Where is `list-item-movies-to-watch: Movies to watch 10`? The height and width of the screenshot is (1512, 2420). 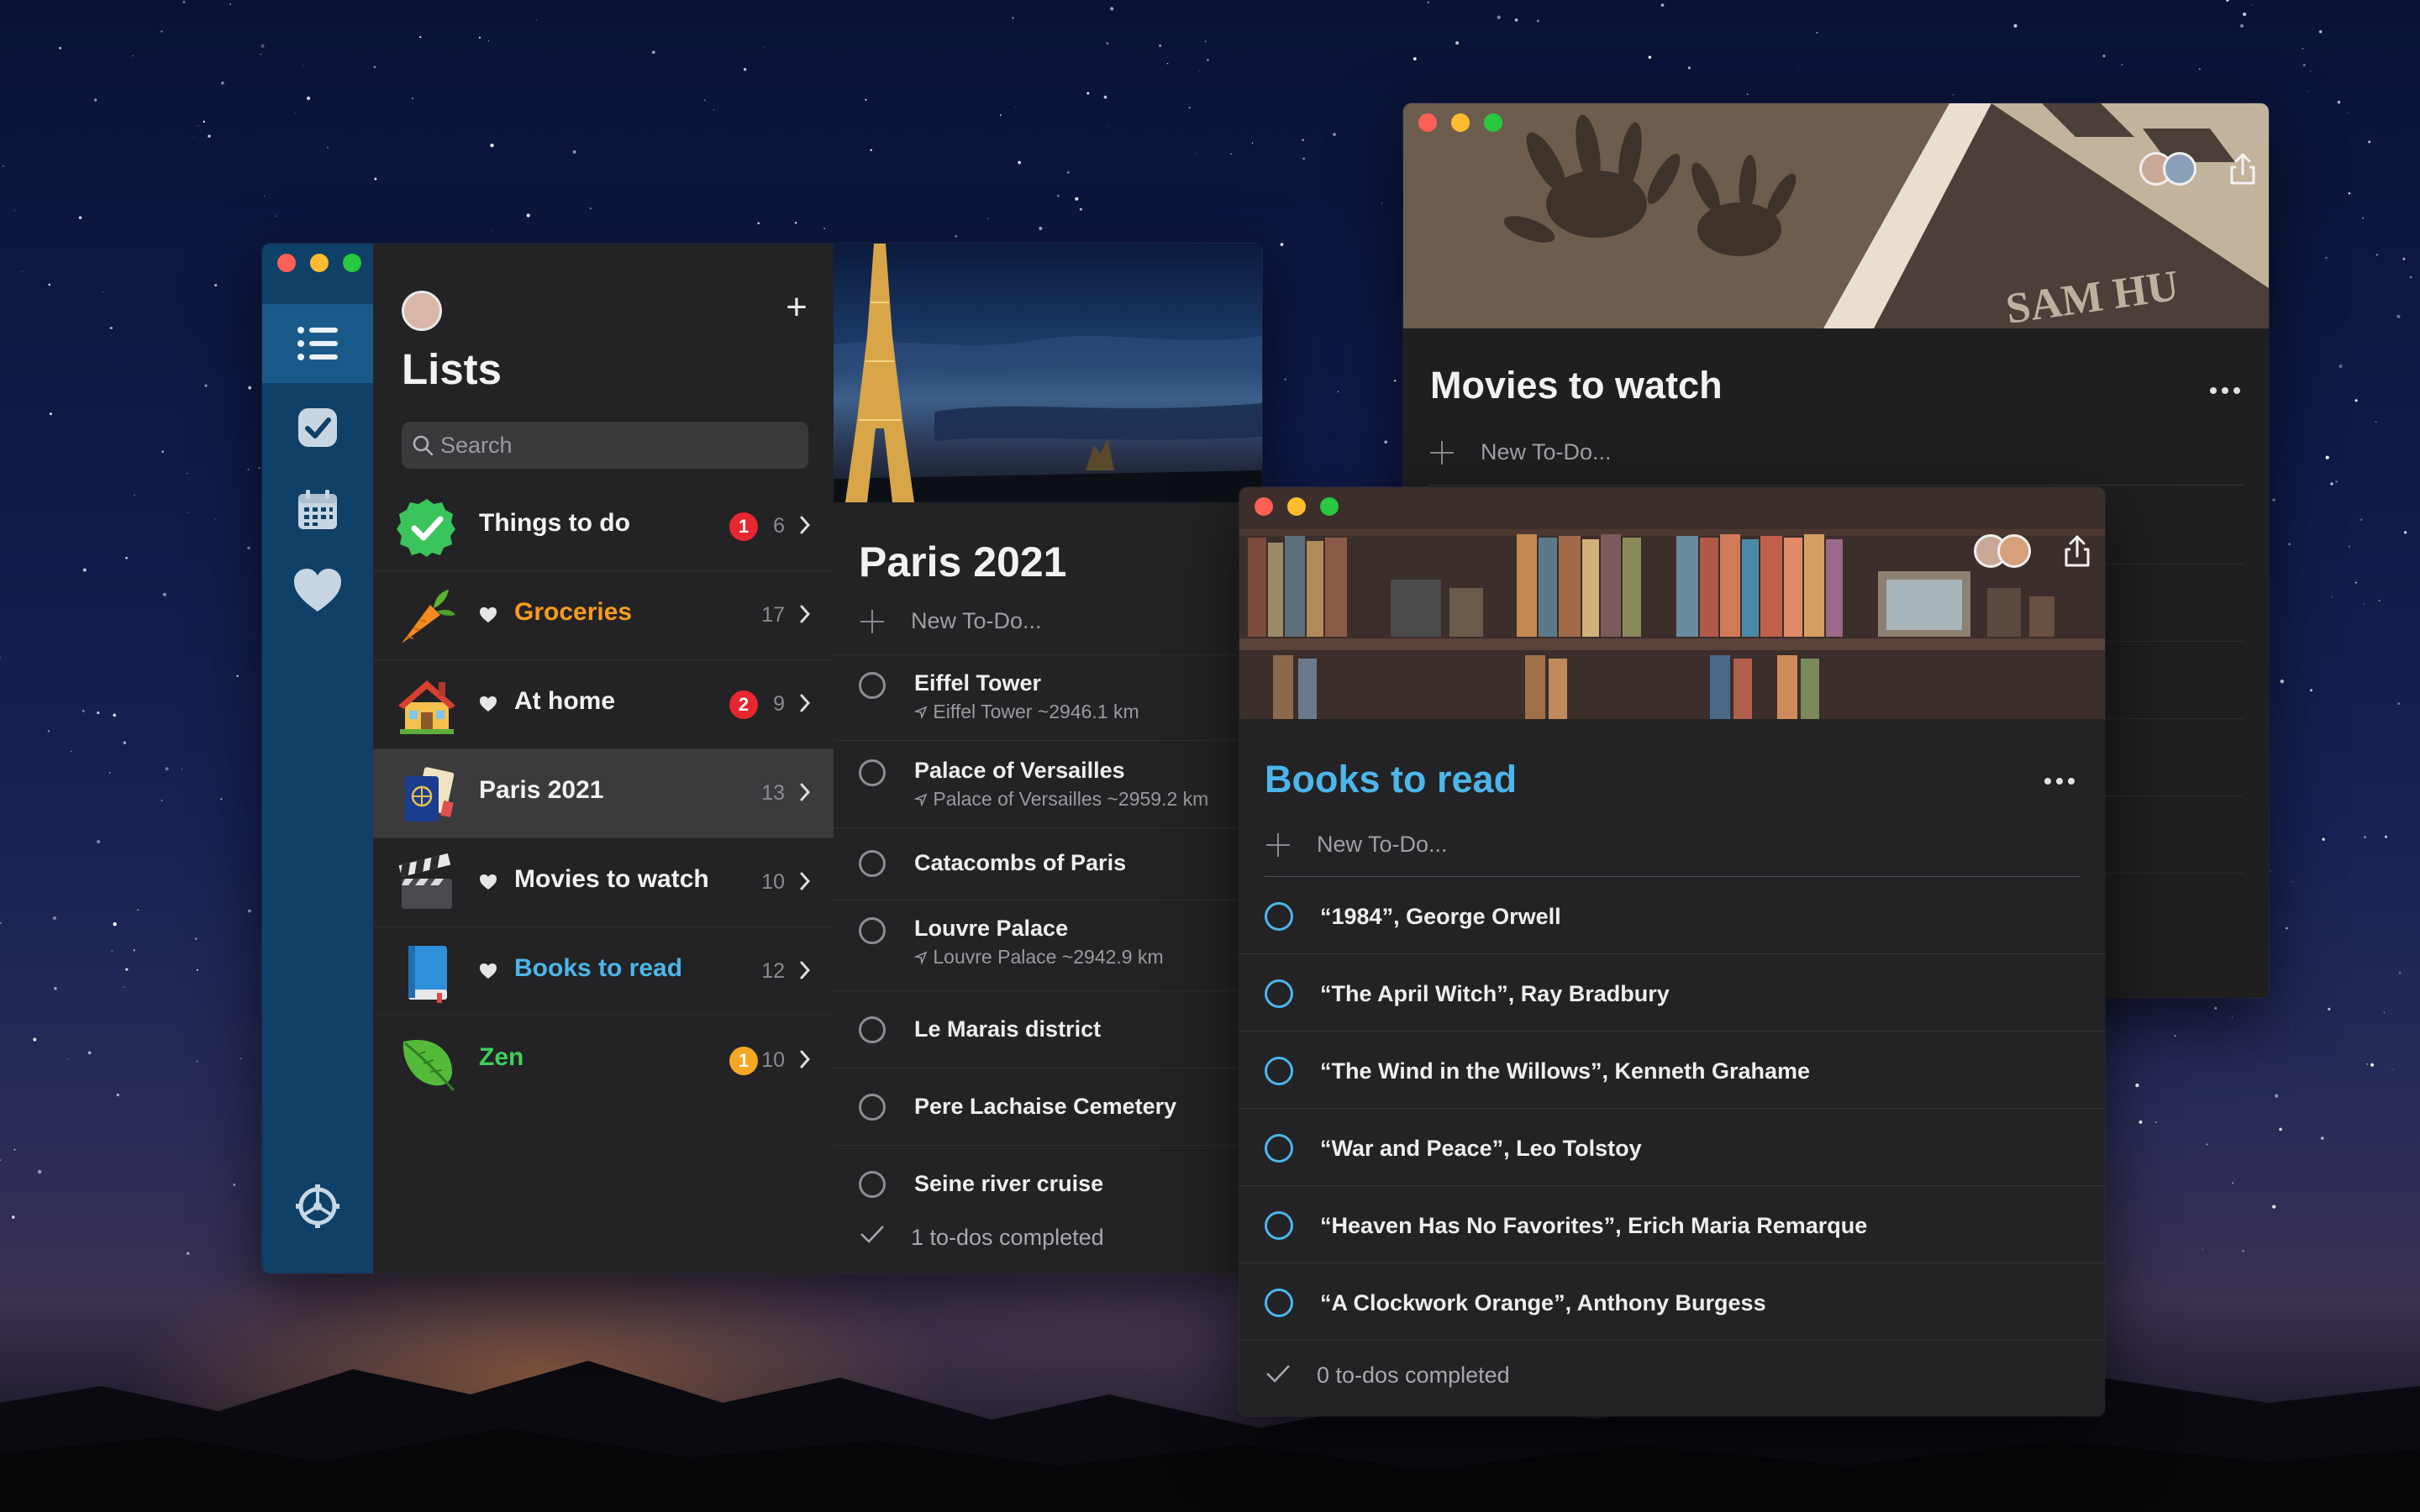 list-item-movies-to-watch: Movies to watch 10 is located at coordinates (603, 882).